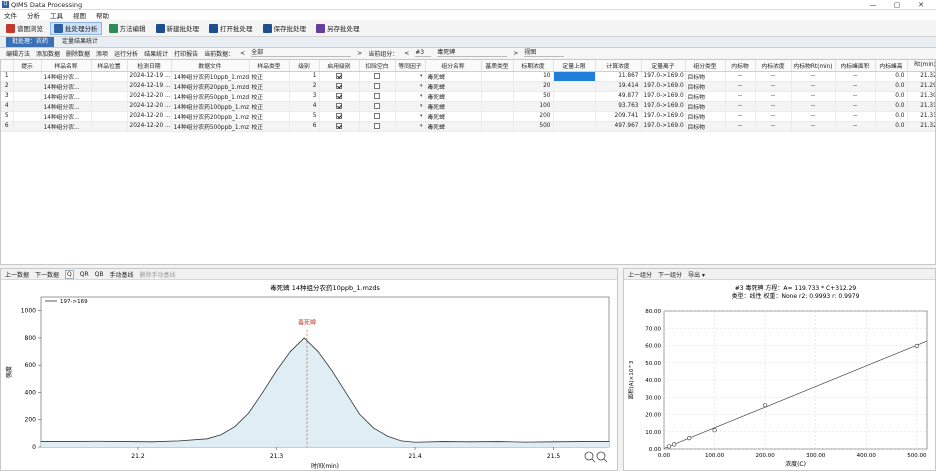 This screenshot has height=471, width=936. I want to click on column-header: 组分类型, so click(705, 66).